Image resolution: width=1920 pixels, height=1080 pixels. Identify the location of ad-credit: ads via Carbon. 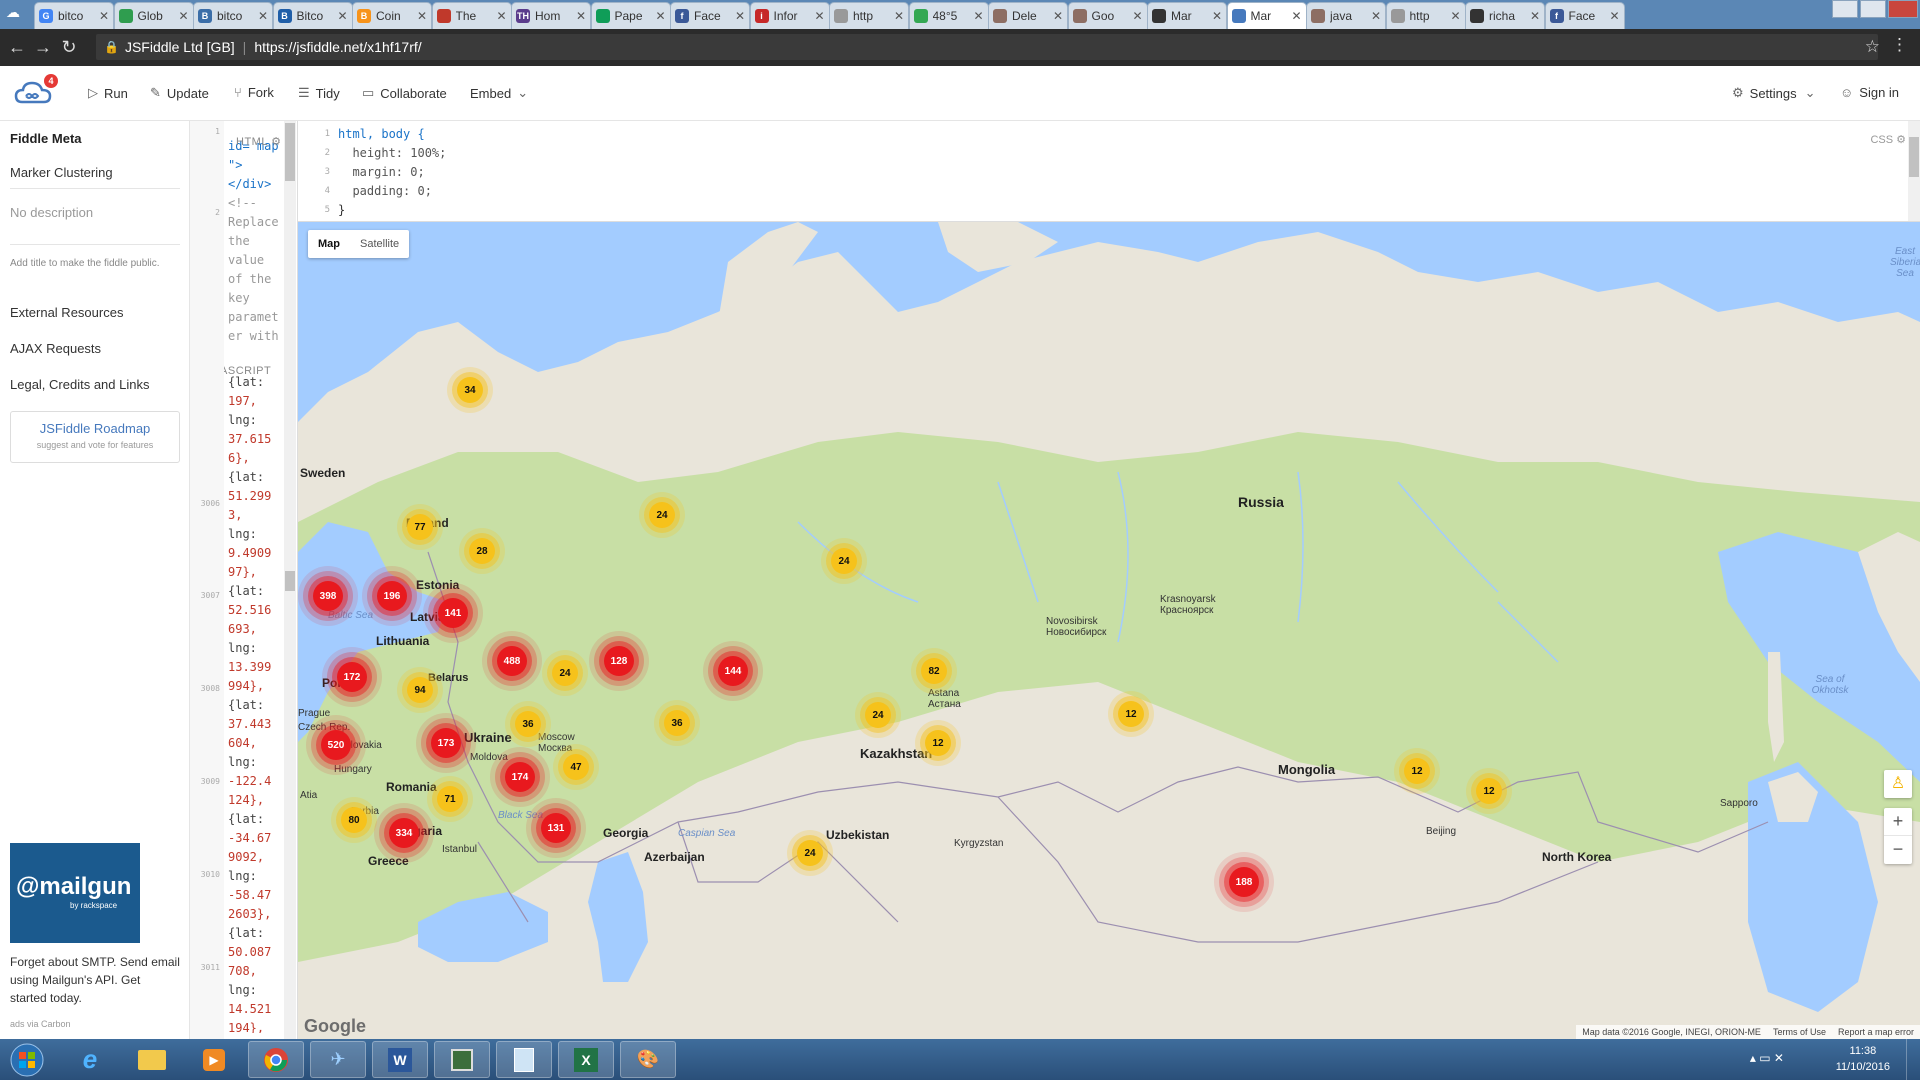
(40, 1024).